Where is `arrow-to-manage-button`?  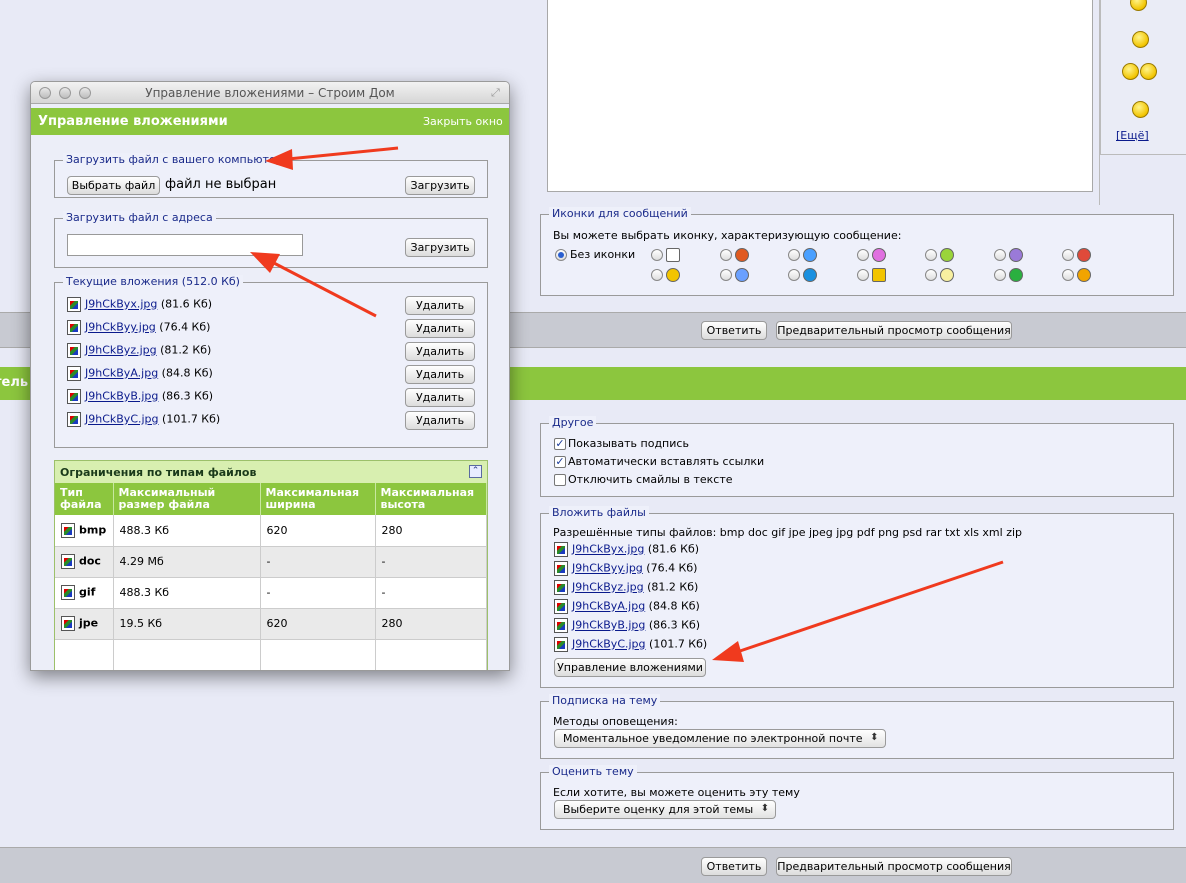
arrow-to-manage-button is located at coordinates (870, 607).